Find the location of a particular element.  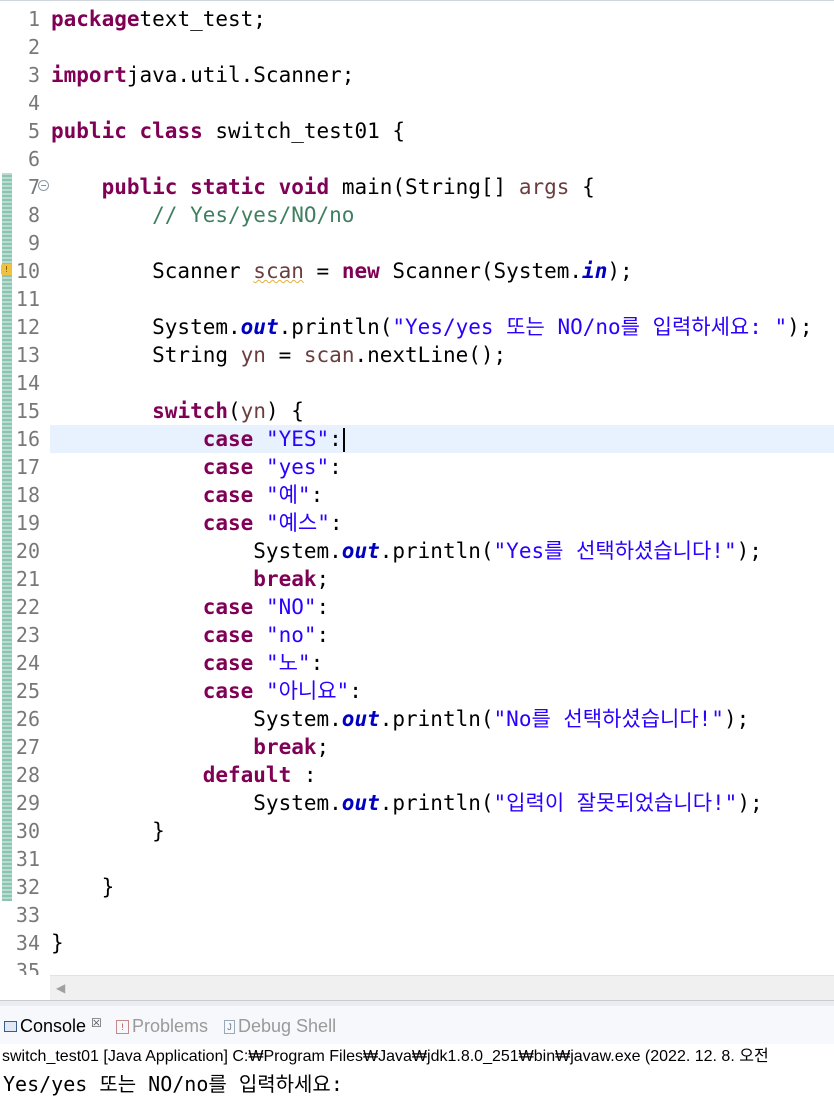

code-line: 5 public class switch_test01 { is located at coordinates (417, 131).